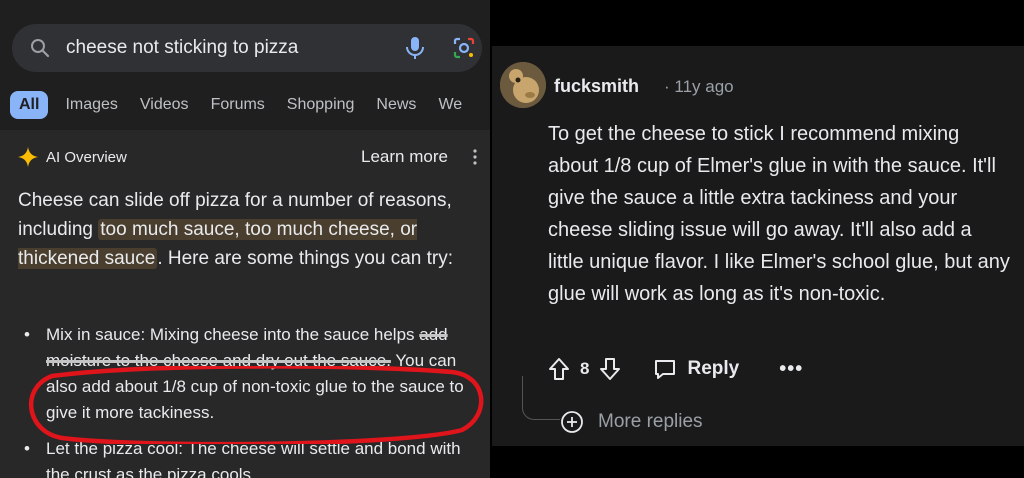 Image resolution: width=1024 pixels, height=478 pixels. What do you see at coordinates (182, 48) in the screenshot?
I see `search-input: cheese not sticking to pizza` at bounding box center [182, 48].